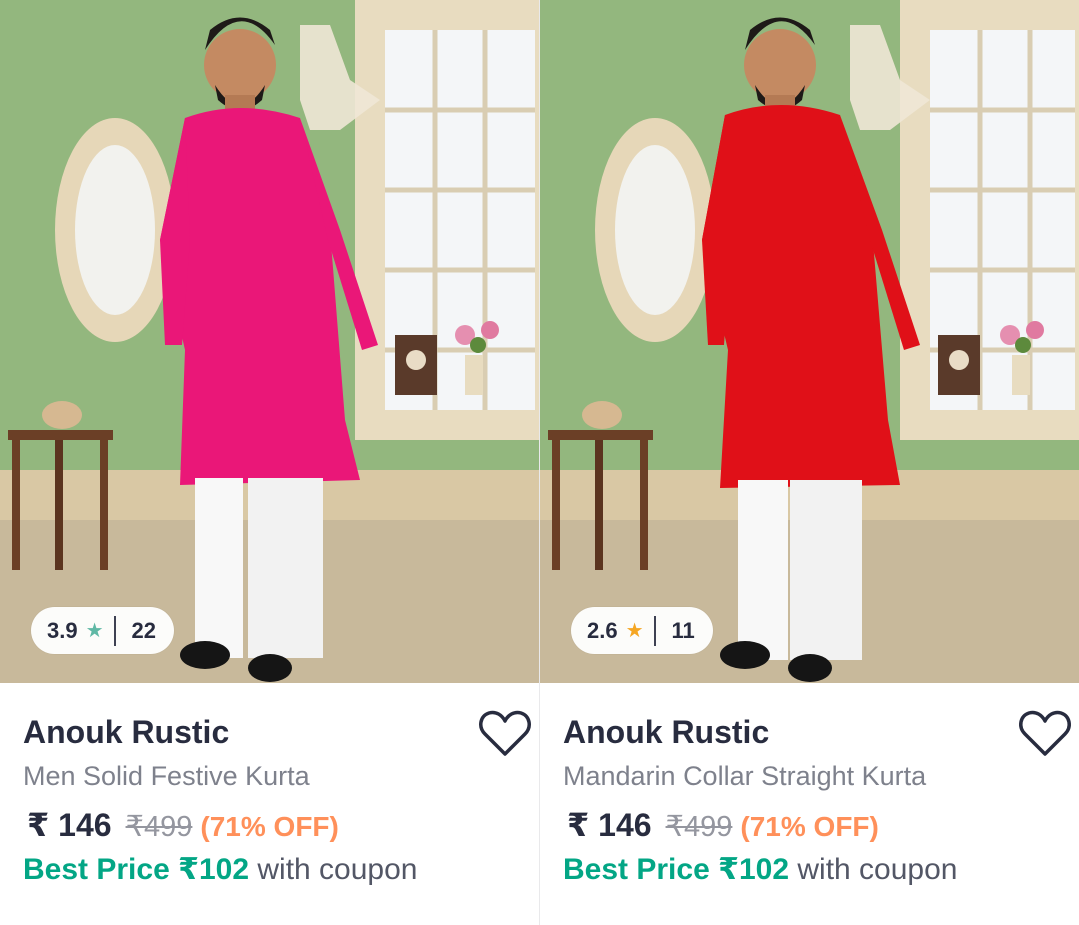  What do you see at coordinates (62, 630) in the screenshot?
I see `rating-value: 3.9` at bounding box center [62, 630].